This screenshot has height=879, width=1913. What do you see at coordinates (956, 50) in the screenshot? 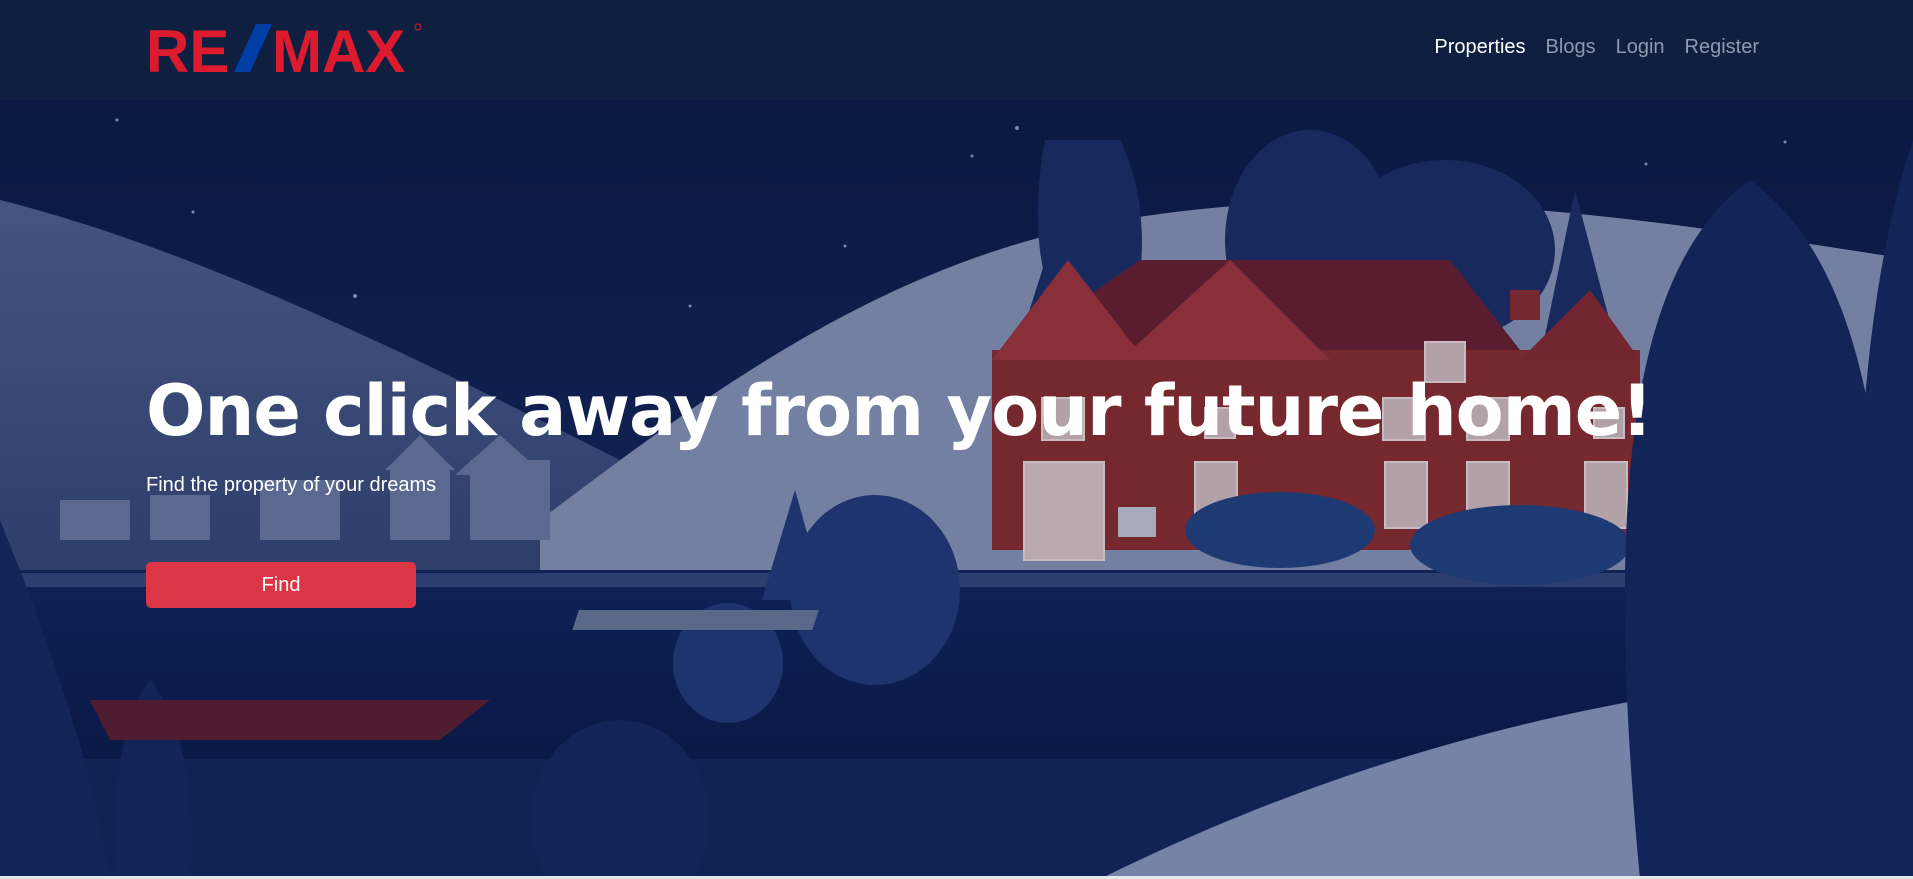
I see `navbar: RE MAX Properties Blogs Login Register` at bounding box center [956, 50].